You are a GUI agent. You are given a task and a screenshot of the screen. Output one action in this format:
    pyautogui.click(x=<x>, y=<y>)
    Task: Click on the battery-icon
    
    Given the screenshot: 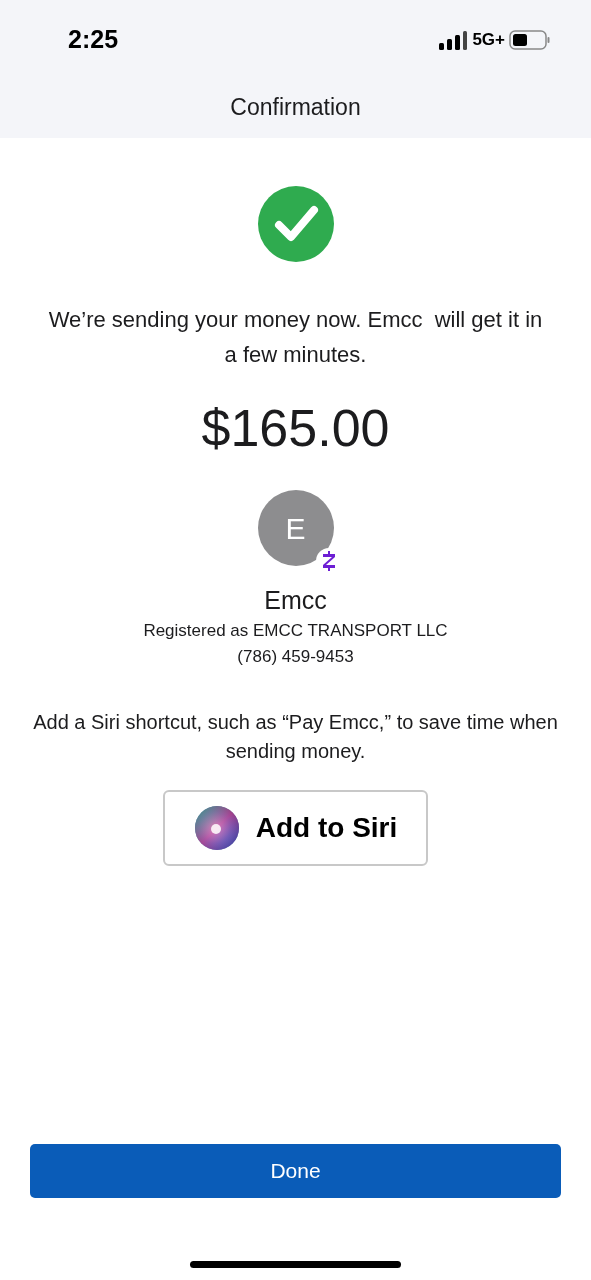 What is the action you would take?
    pyautogui.click(x=530, y=40)
    